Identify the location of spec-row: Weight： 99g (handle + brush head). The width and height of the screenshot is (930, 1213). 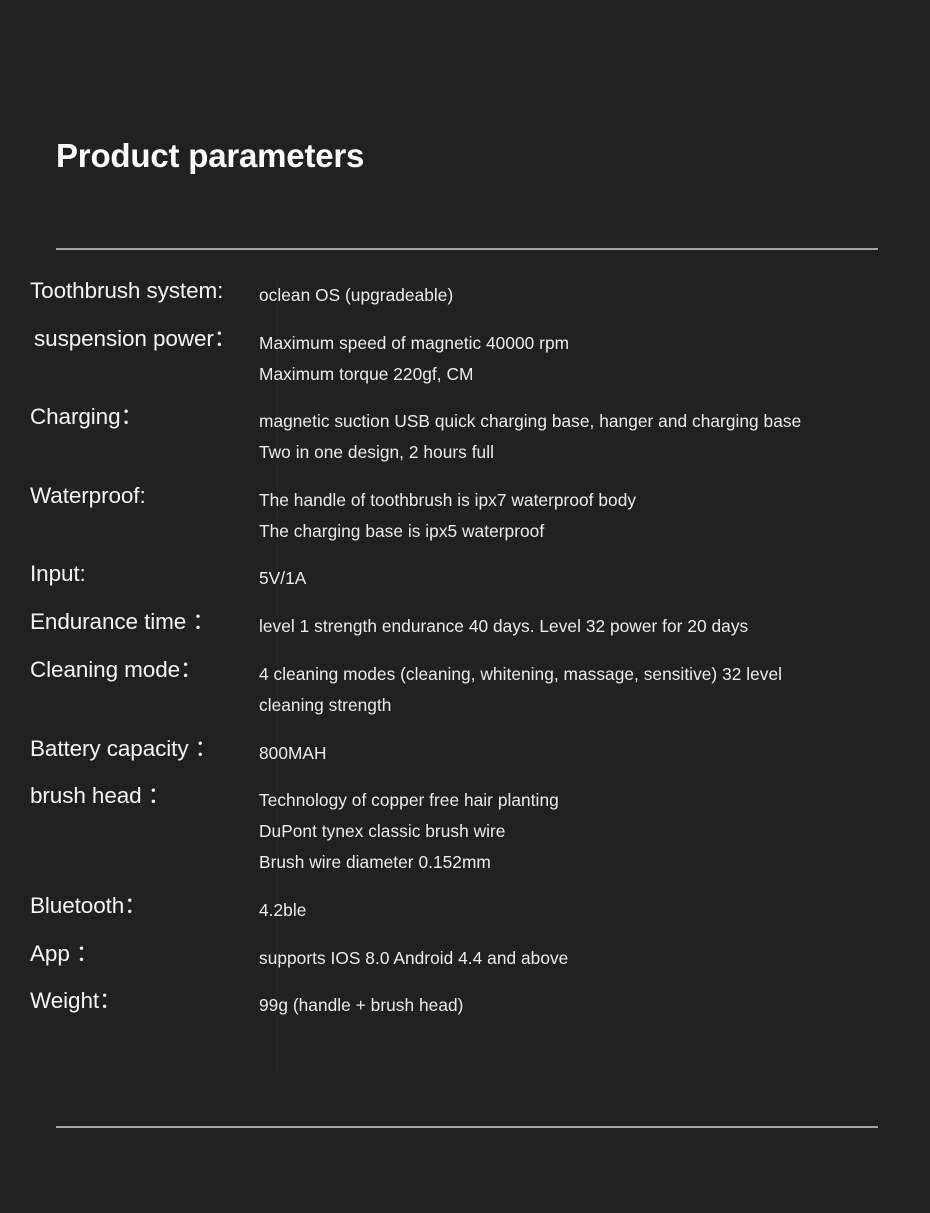
(465, 1003).